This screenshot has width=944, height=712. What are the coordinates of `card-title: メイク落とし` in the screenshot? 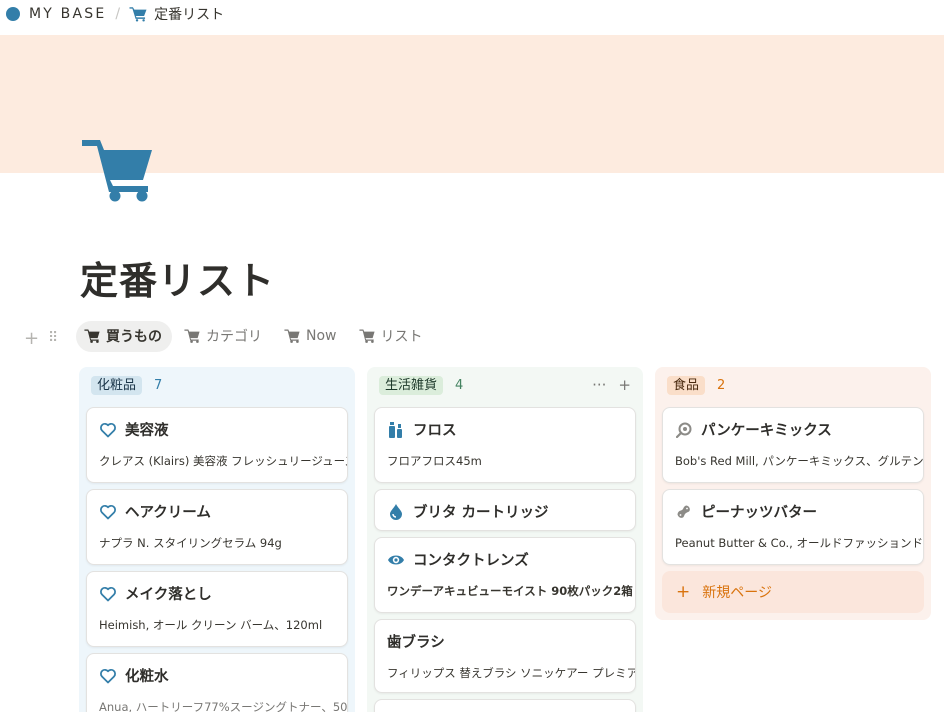 It's located at (168, 595).